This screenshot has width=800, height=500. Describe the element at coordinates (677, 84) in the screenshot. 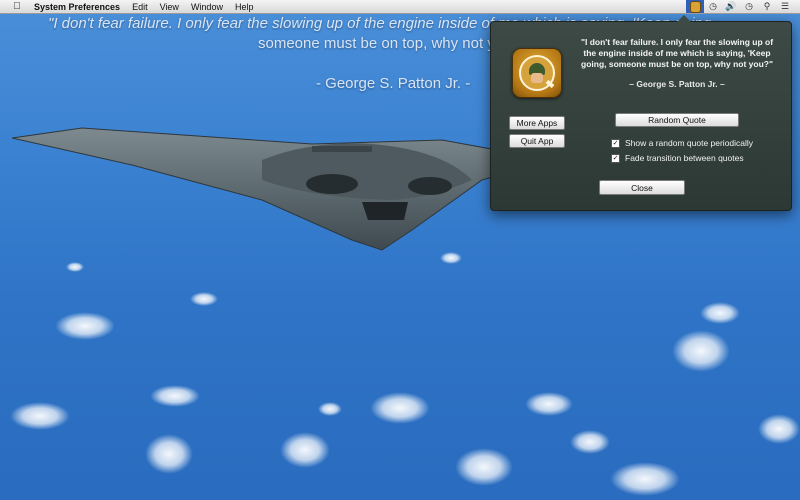

I see `popover-quote-author: – George S. Patton Jr. –` at that location.